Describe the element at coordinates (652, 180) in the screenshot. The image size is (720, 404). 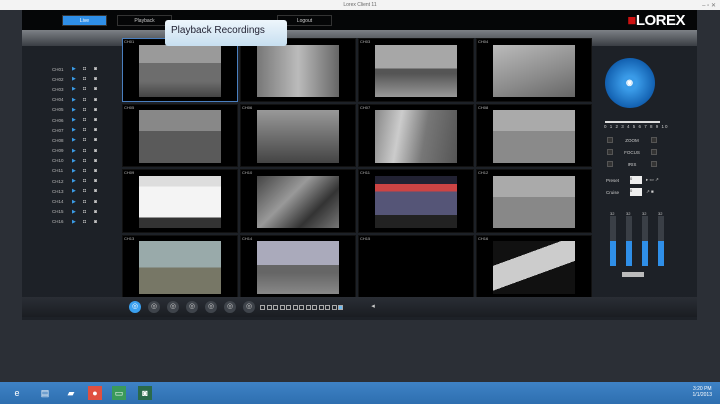
I see `preset-go-icon: ▸ ▭ ↗` at that location.